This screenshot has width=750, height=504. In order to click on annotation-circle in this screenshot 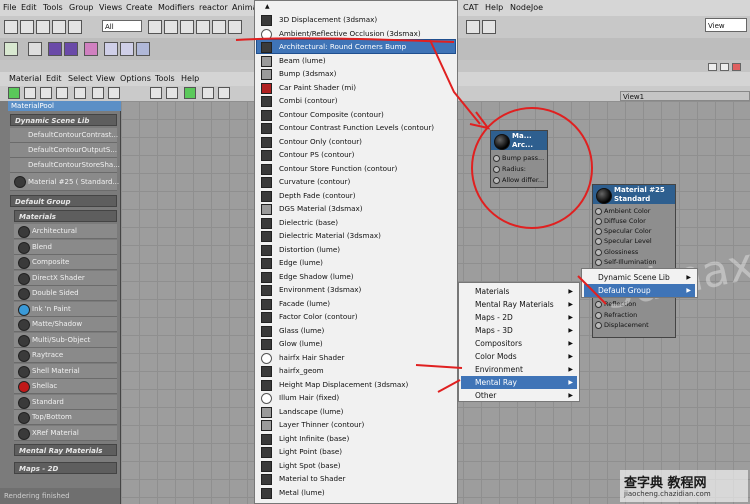, I will do `click(532, 168)`.